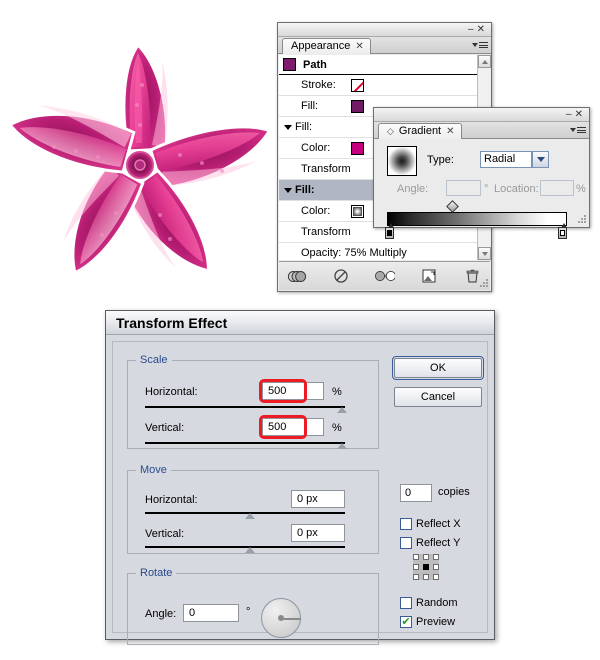  What do you see at coordinates (477, 219) in the screenshot?
I see `gradient-ramp` at bounding box center [477, 219].